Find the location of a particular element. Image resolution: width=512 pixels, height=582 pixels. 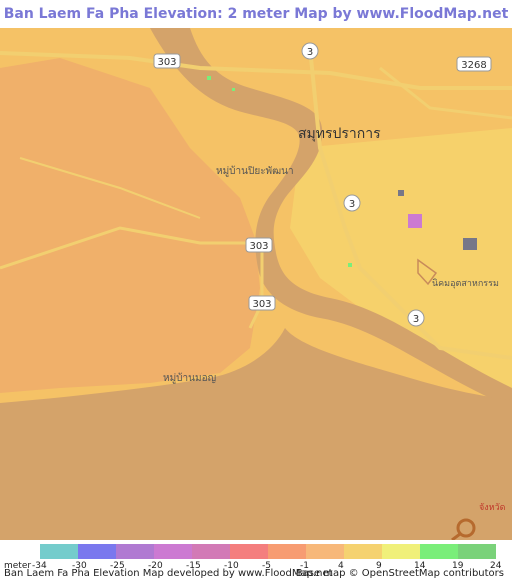

footer-basemap-credit: Base map © OpenStreetMap contributors is located at coordinates (399, 573).